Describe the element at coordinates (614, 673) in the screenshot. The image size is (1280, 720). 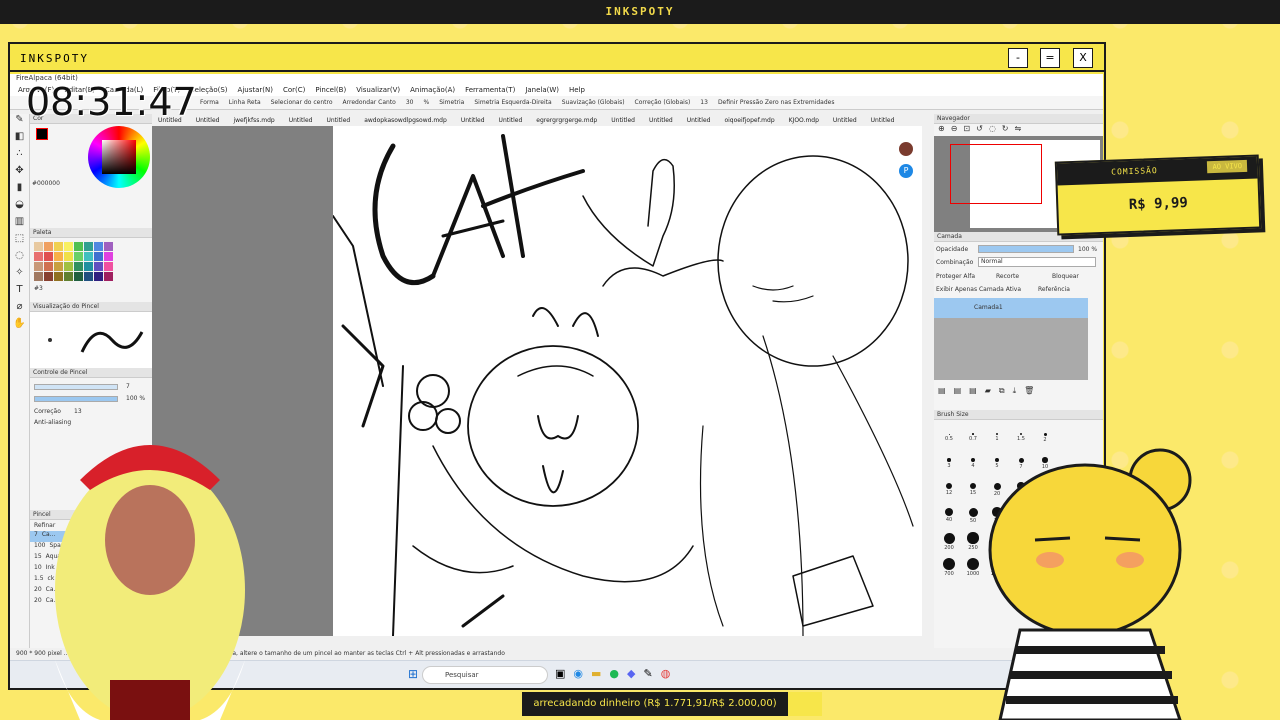
I see `spotify-icon: ●` at that location.